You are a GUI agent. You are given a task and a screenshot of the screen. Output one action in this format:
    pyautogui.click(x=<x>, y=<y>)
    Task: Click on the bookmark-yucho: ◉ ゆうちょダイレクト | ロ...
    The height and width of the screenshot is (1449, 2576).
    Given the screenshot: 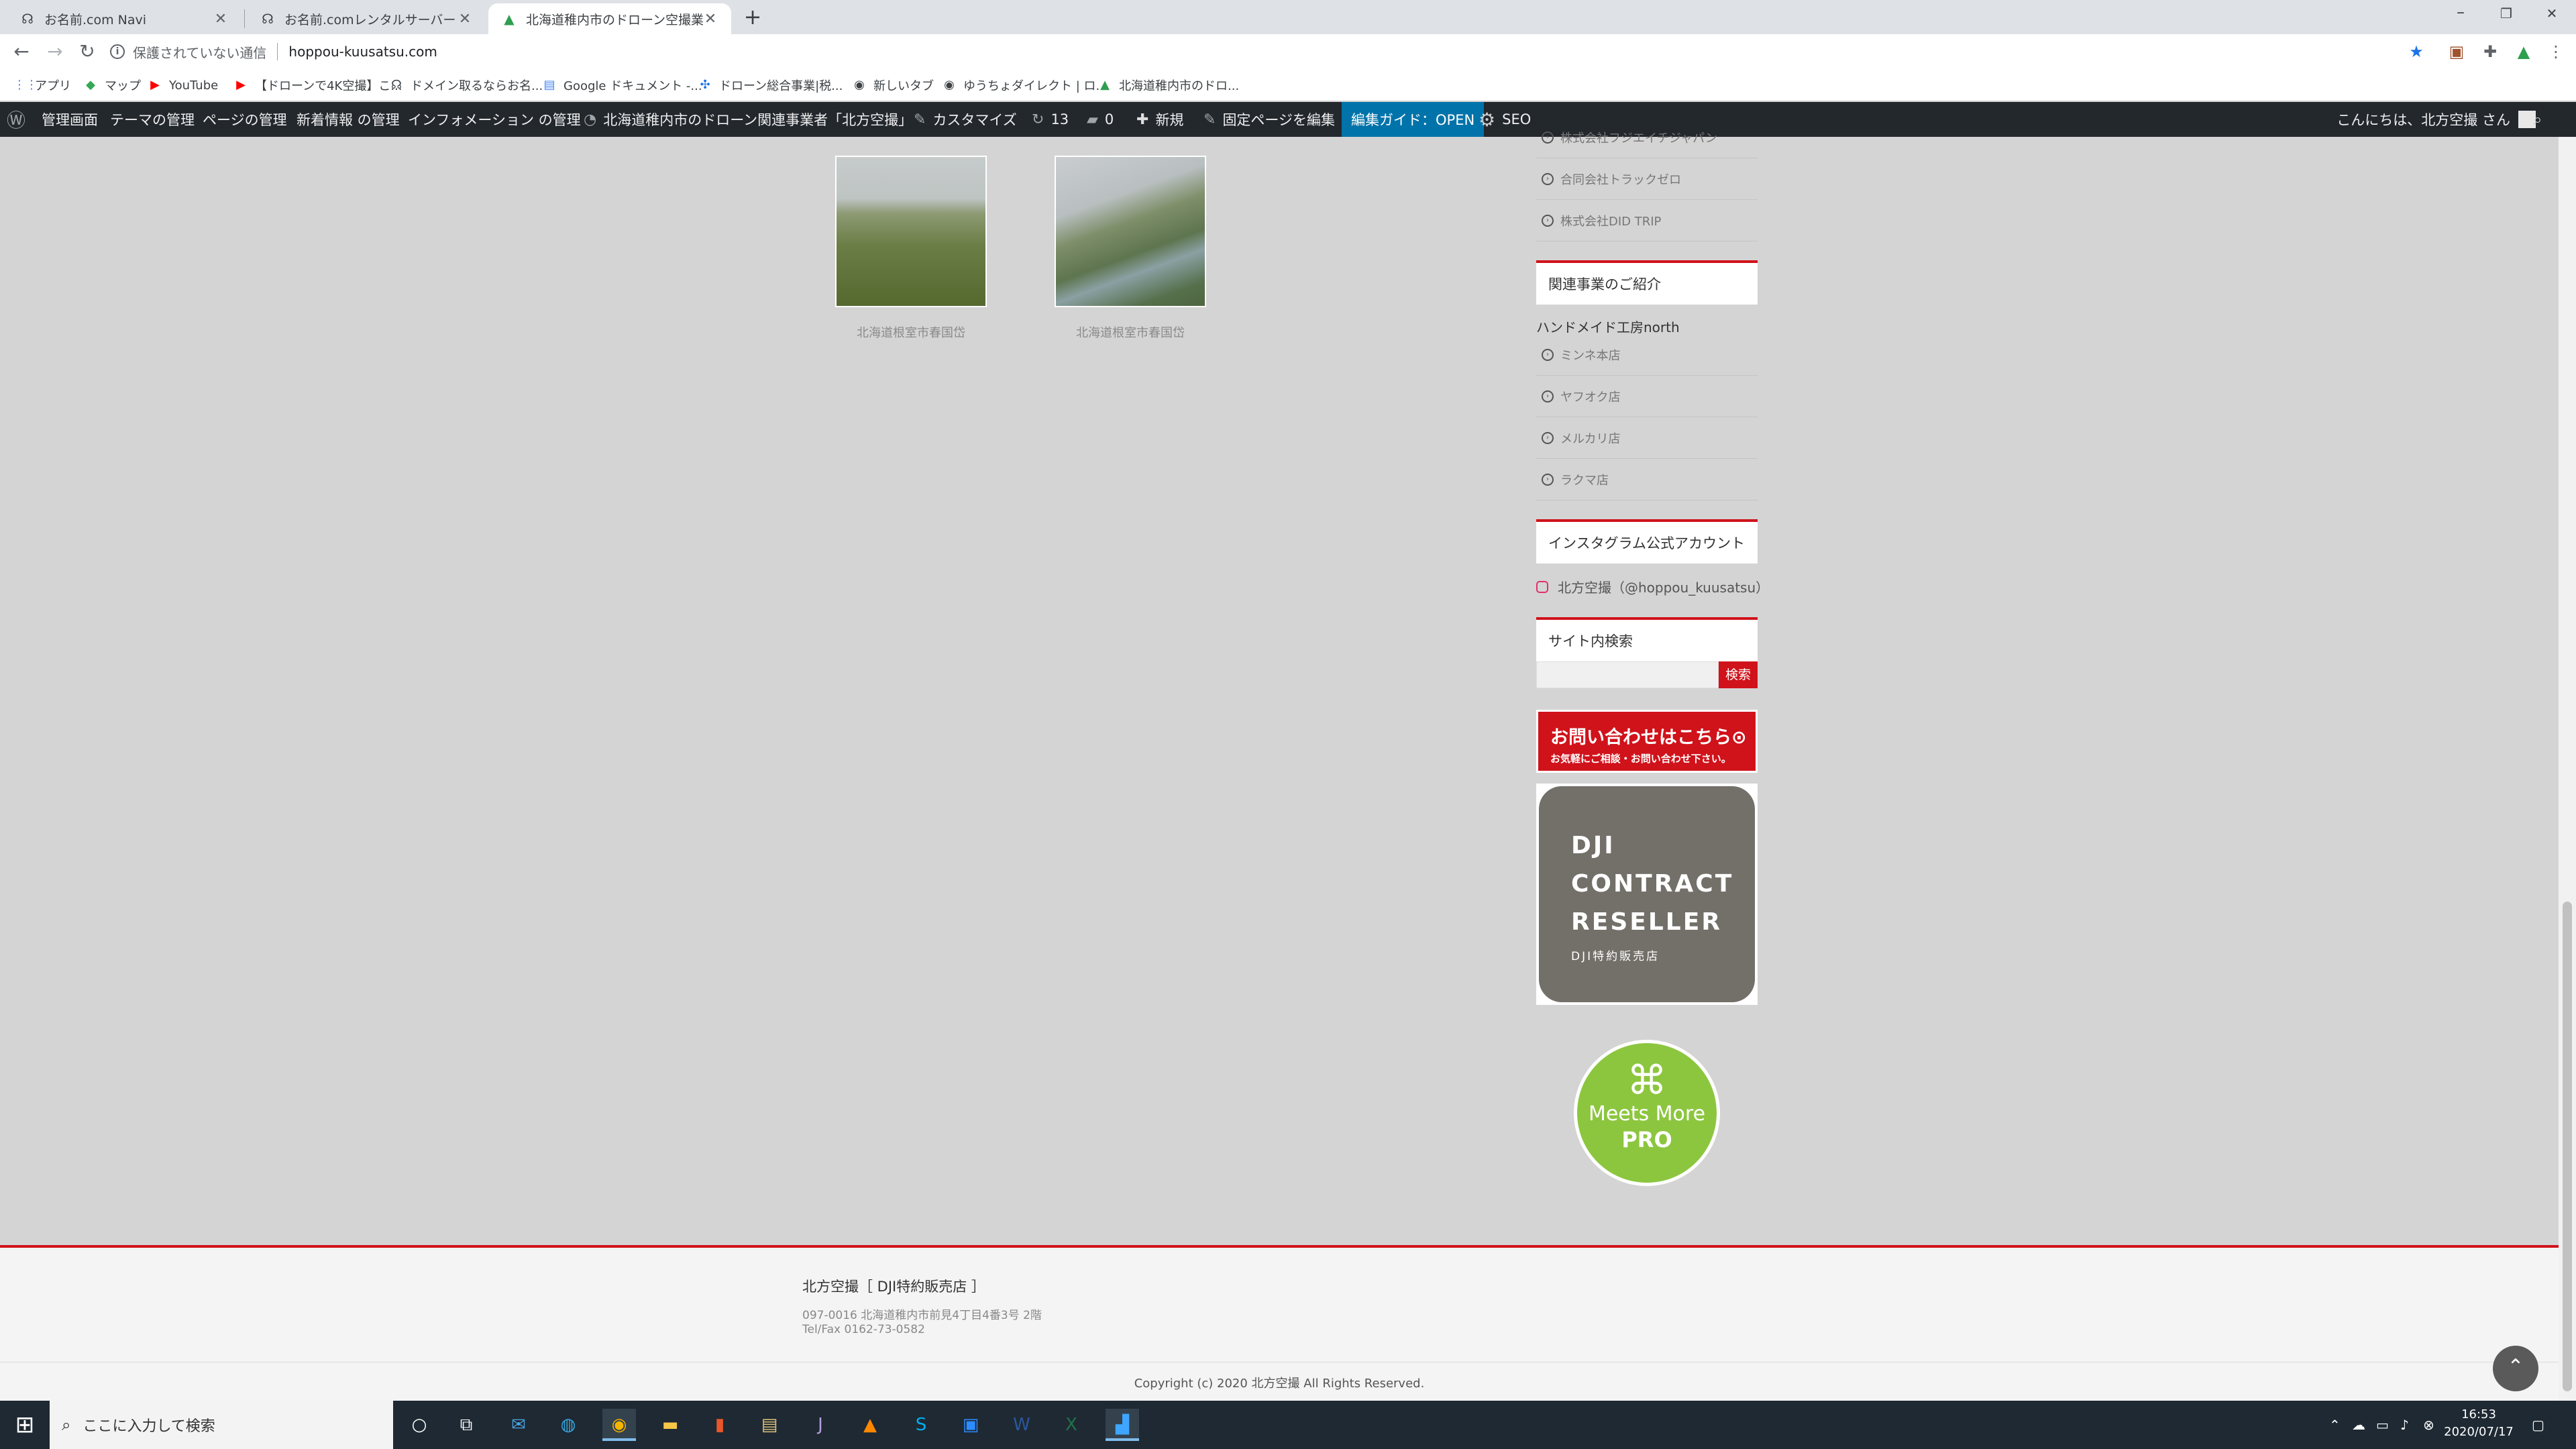 What is the action you would take?
    pyautogui.click(x=1025, y=85)
    